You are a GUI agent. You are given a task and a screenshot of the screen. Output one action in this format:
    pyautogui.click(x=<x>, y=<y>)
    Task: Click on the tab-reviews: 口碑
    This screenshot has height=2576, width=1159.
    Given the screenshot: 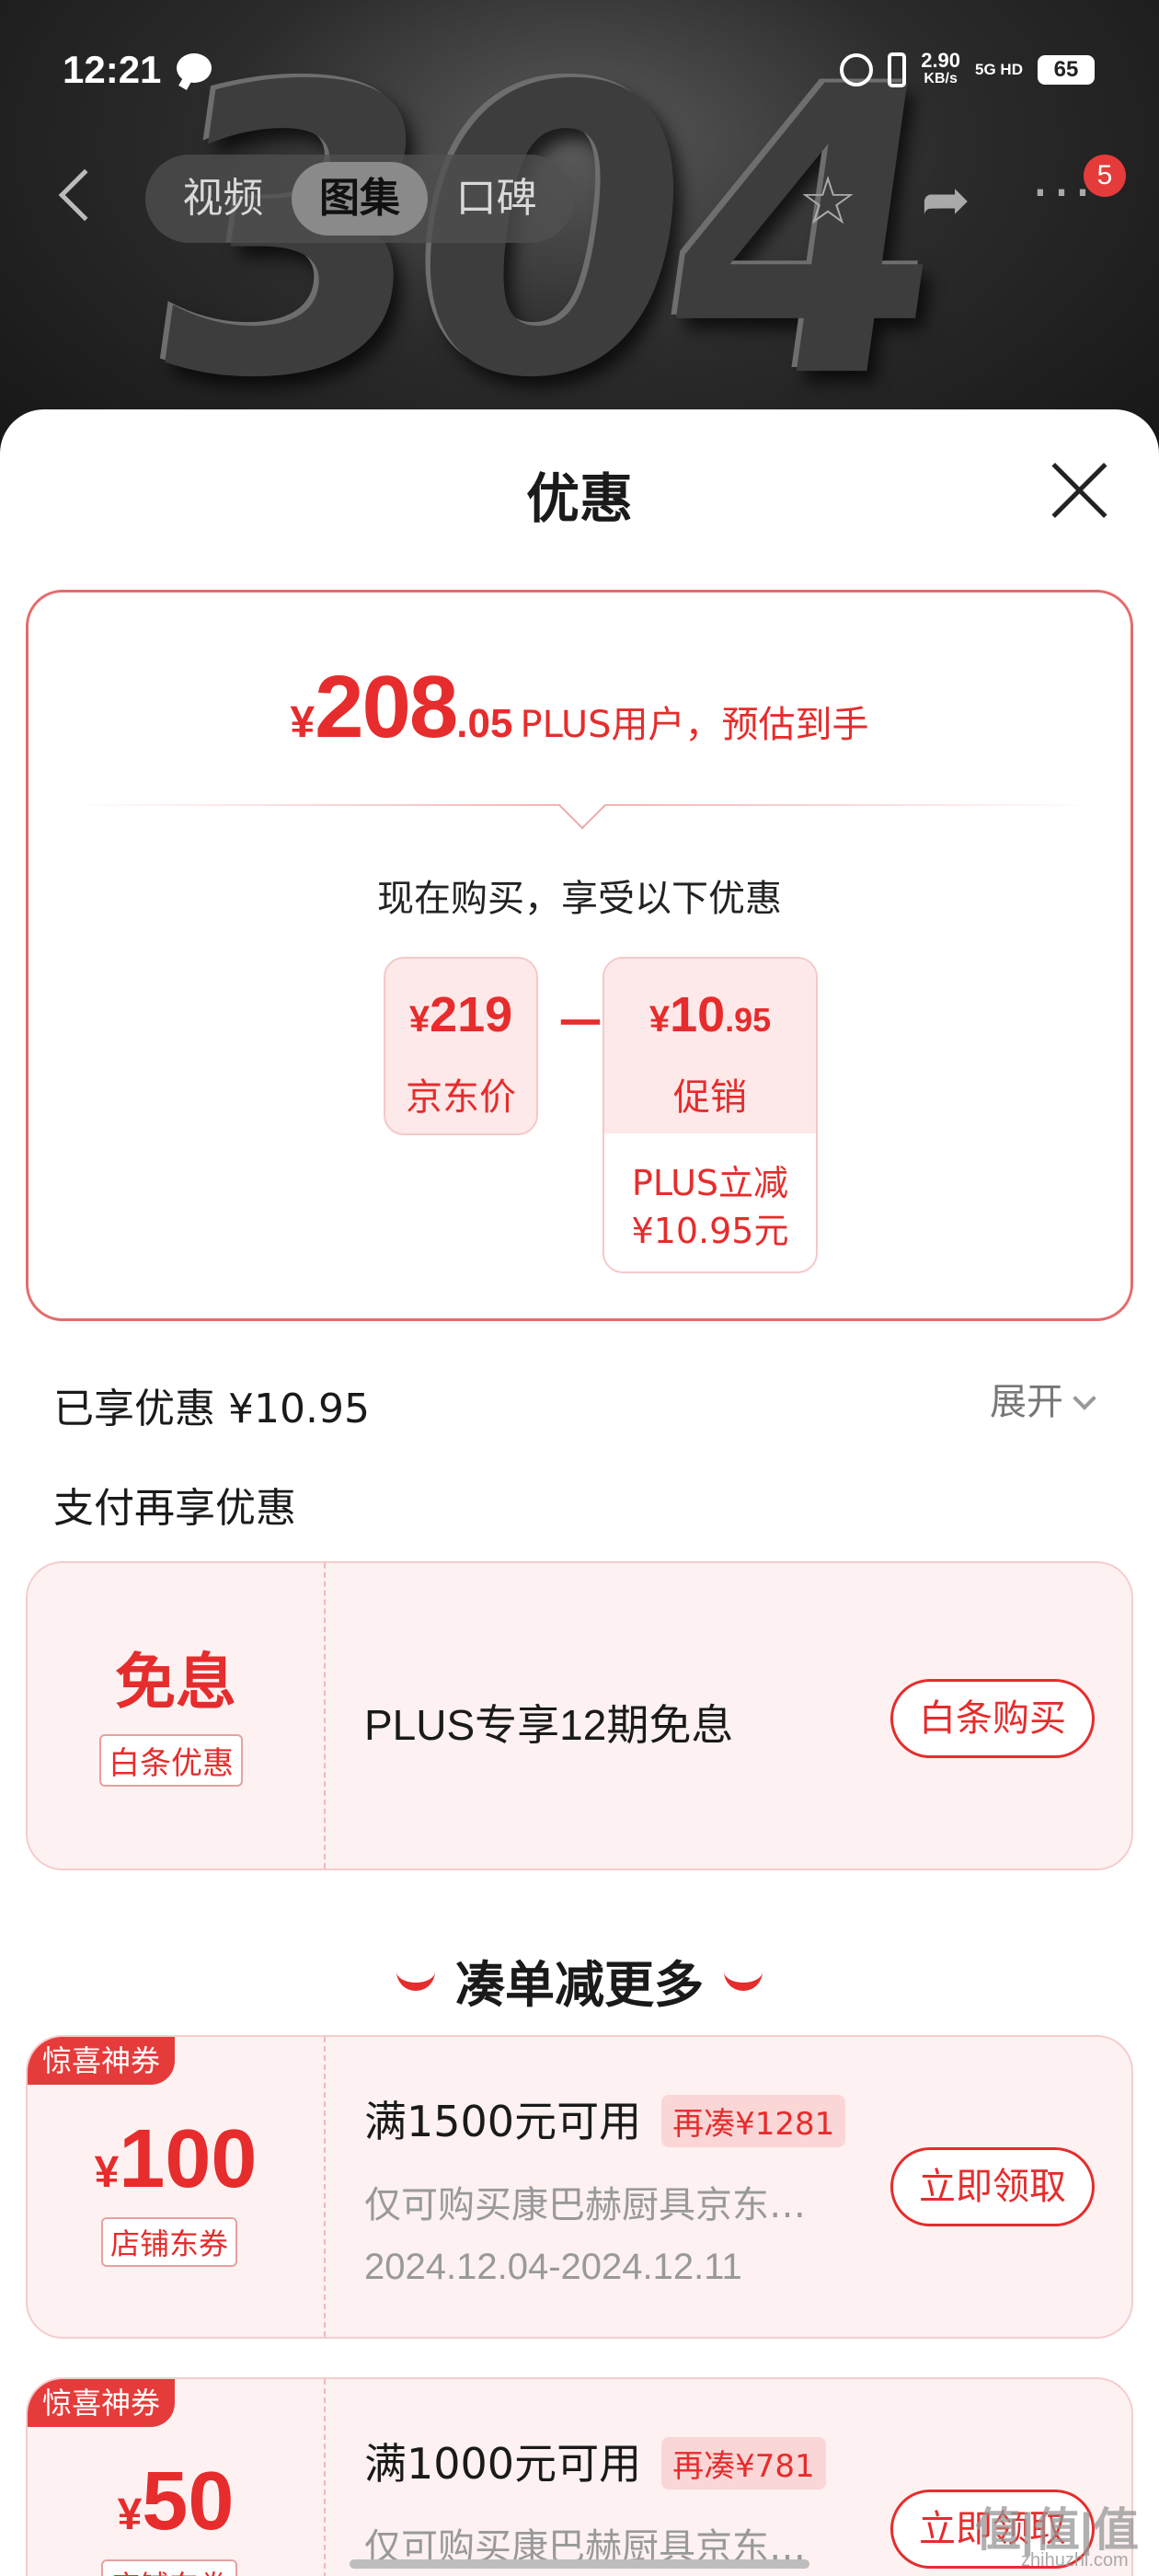 What is the action you would take?
    pyautogui.click(x=496, y=199)
    